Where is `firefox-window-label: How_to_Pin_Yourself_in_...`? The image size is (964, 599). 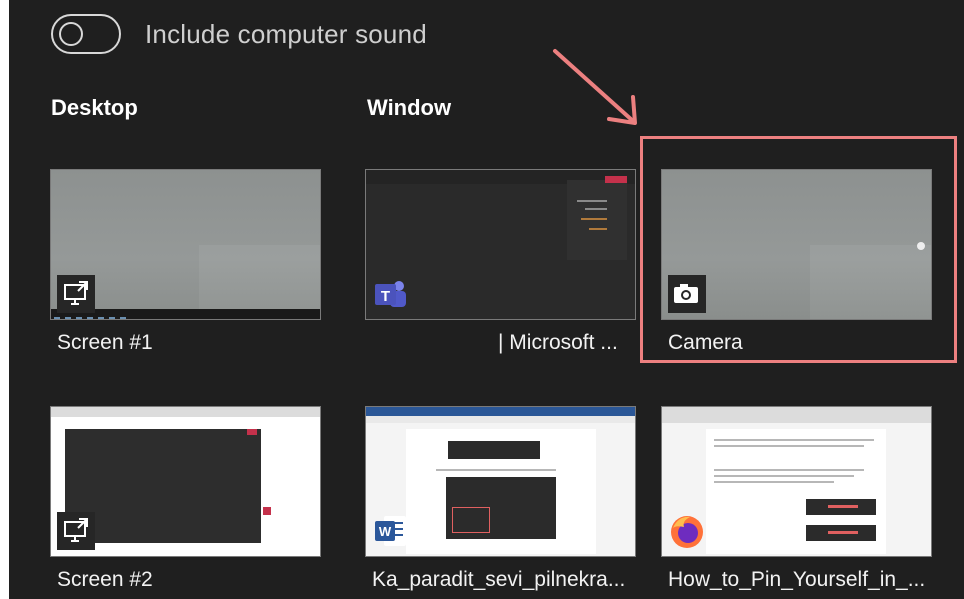
firefox-window-label: How_to_Pin_Yourself_in_... is located at coordinates (797, 579).